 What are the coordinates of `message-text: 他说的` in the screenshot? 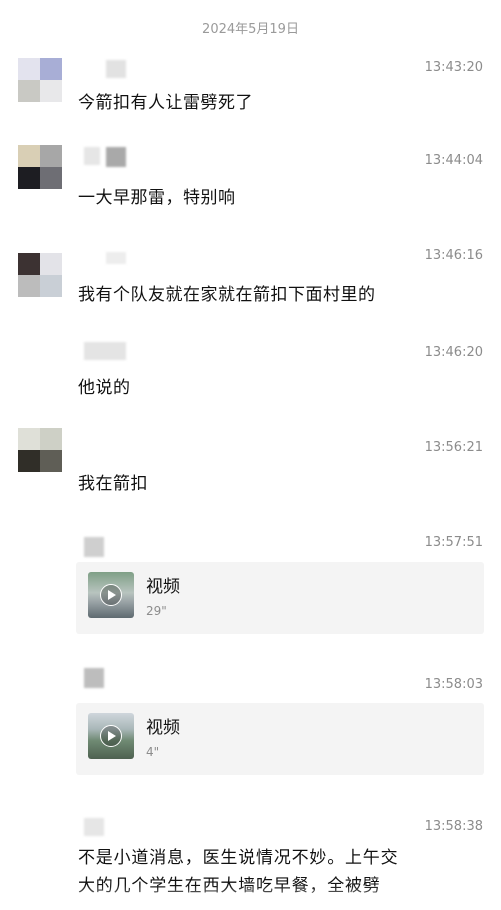 It's located at (104, 385).